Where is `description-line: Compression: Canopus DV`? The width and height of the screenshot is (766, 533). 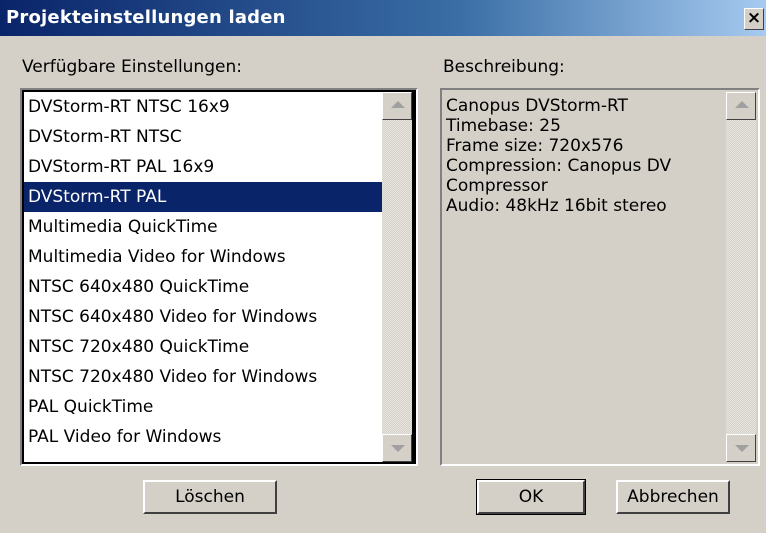
description-line: Compression: Canopus DV is located at coordinates (559, 166).